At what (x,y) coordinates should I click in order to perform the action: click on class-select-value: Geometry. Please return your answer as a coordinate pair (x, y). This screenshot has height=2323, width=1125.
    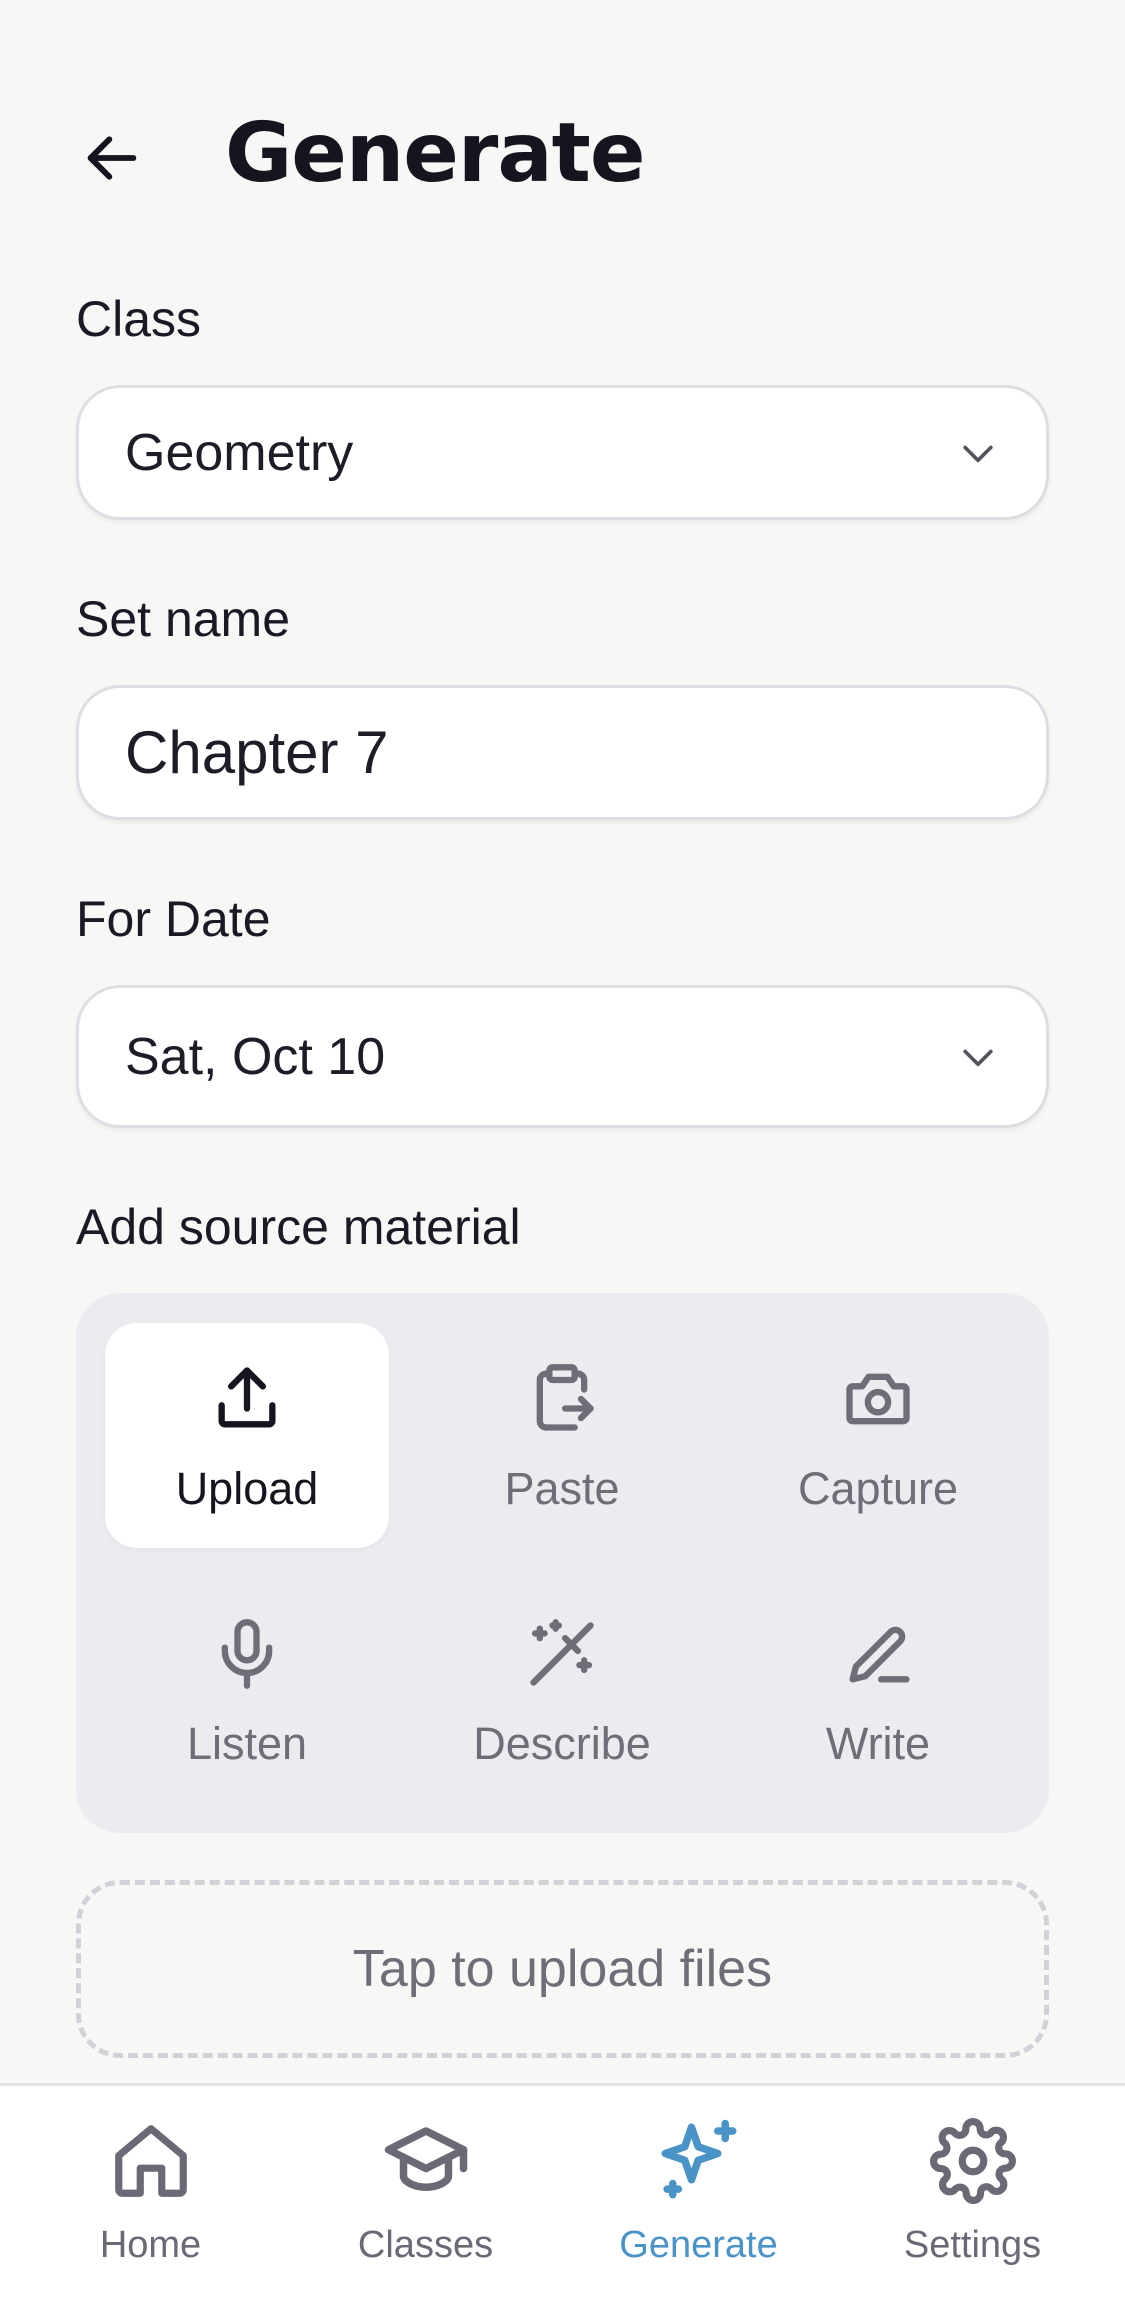
    Looking at the image, I should click on (239, 452).